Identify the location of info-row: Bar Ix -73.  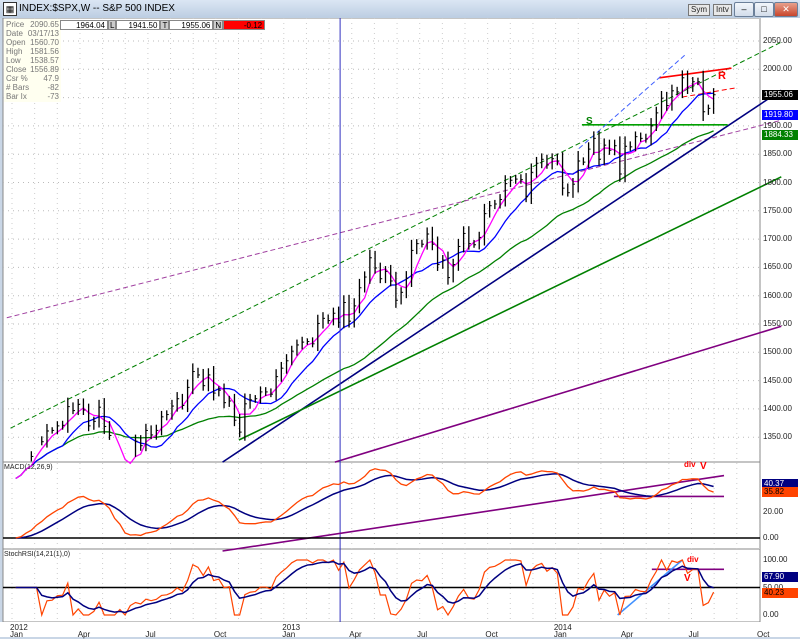
(32, 96).